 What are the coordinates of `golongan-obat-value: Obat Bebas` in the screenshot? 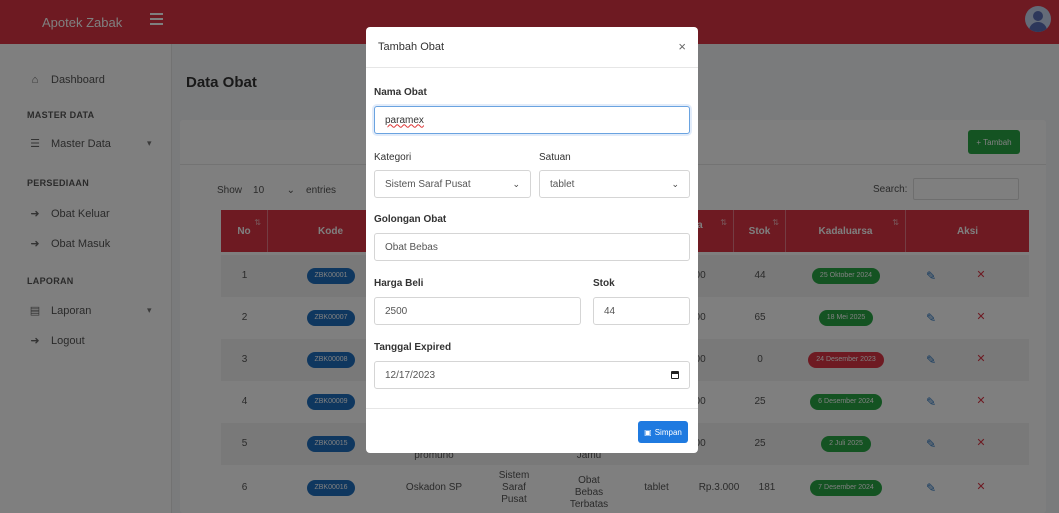 It's located at (411, 247).